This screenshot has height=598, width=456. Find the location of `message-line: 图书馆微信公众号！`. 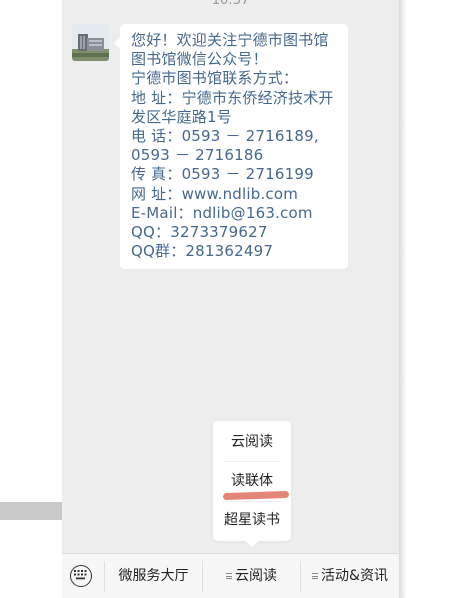

message-line: 图书馆微信公众号！ is located at coordinates (199, 59).